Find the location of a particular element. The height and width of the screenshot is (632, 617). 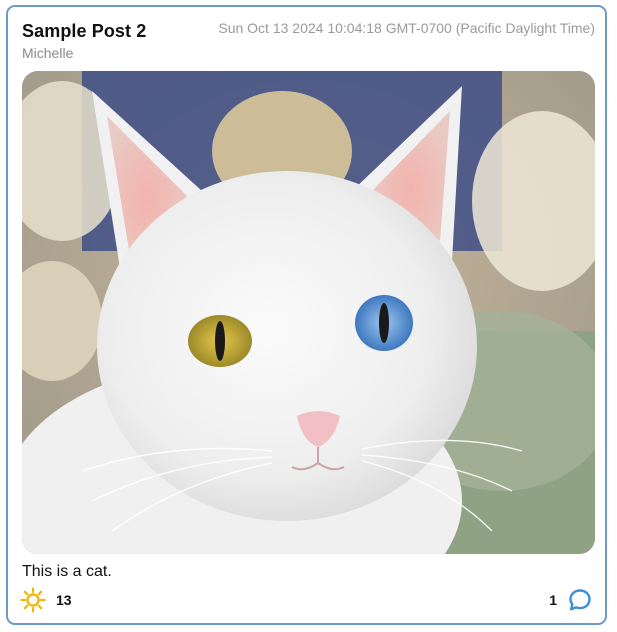

comment-count: 1 is located at coordinates (553, 600).